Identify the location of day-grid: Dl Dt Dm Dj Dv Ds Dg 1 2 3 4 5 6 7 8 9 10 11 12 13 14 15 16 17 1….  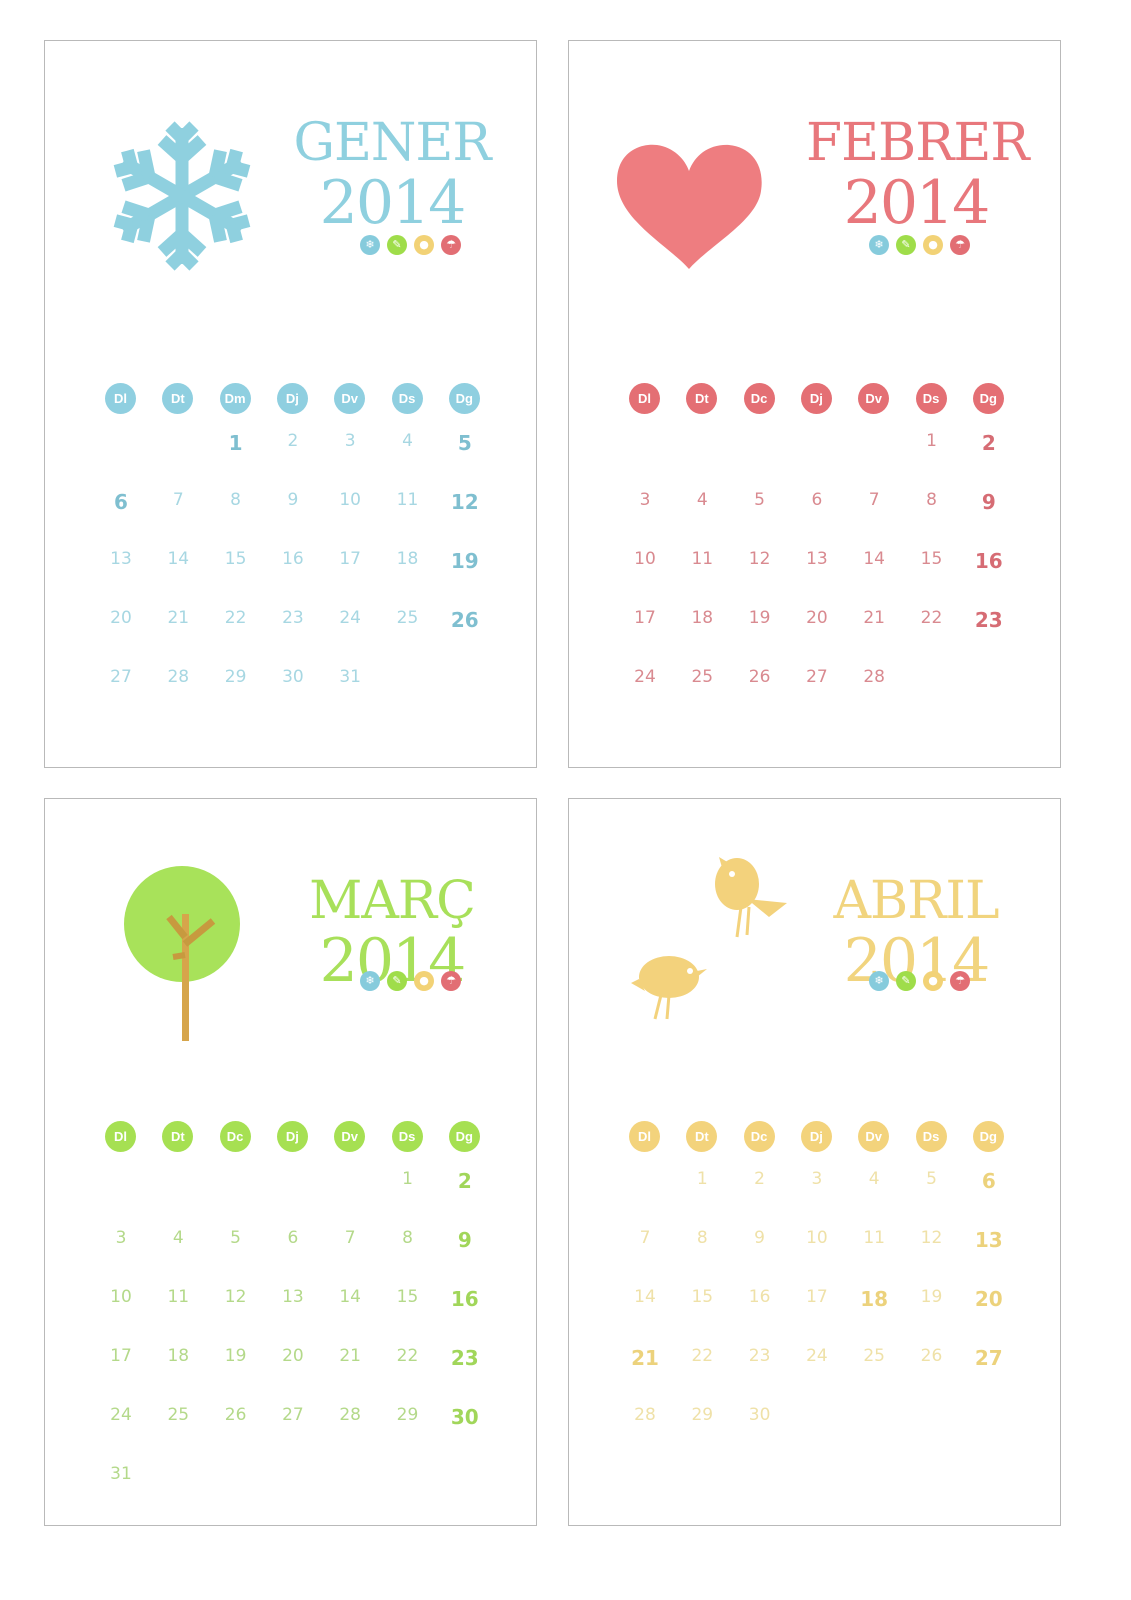
(301, 547).